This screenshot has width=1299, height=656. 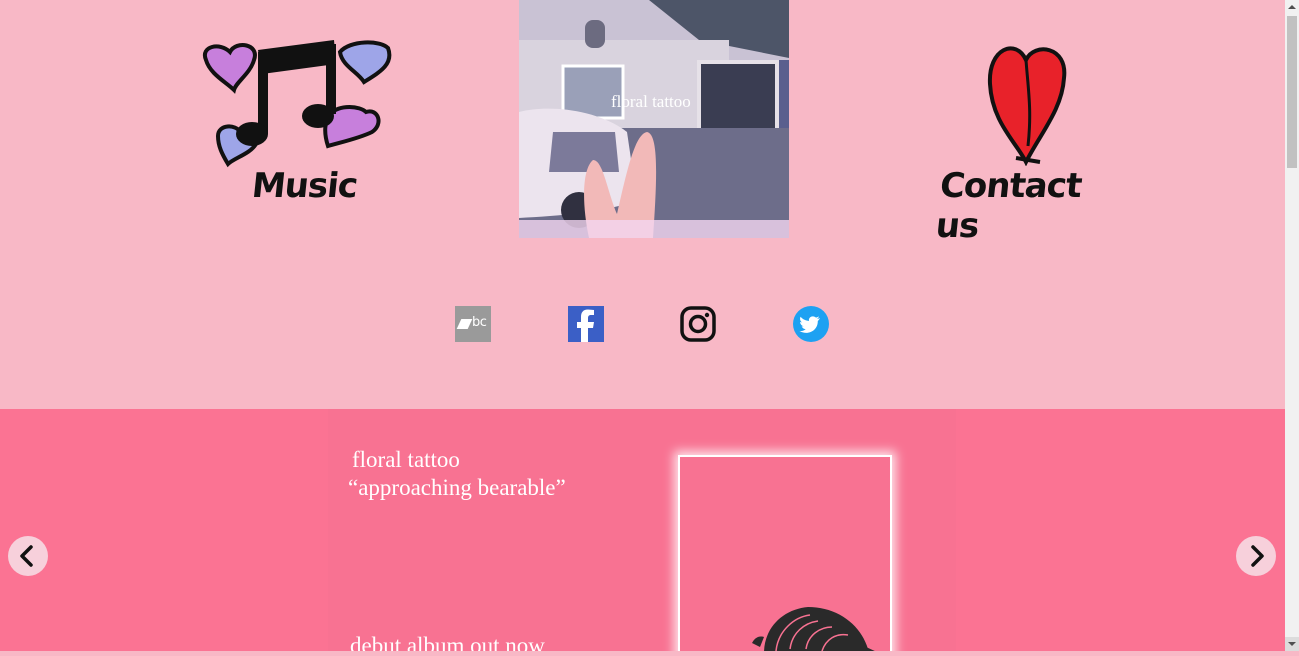 What do you see at coordinates (651, 101) in the screenshot?
I see `cover-title-text: floral tattoo` at bounding box center [651, 101].